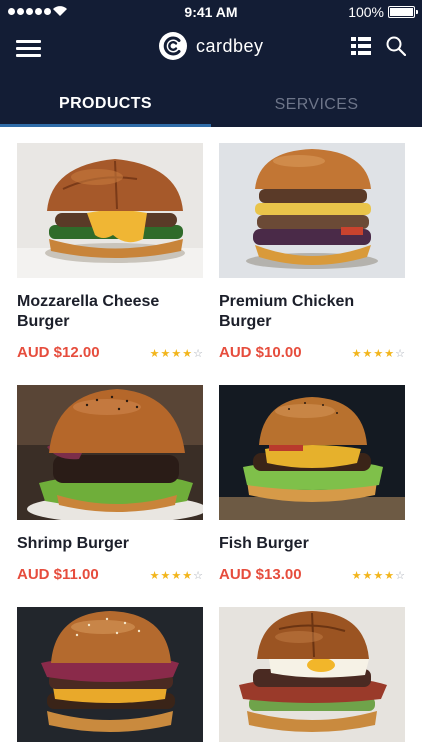 The image size is (422, 750). What do you see at coordinates (211, 12) in the screenshot?
I see `status-bar: 9:41 AM 100%` at bounding box center [211, 12].